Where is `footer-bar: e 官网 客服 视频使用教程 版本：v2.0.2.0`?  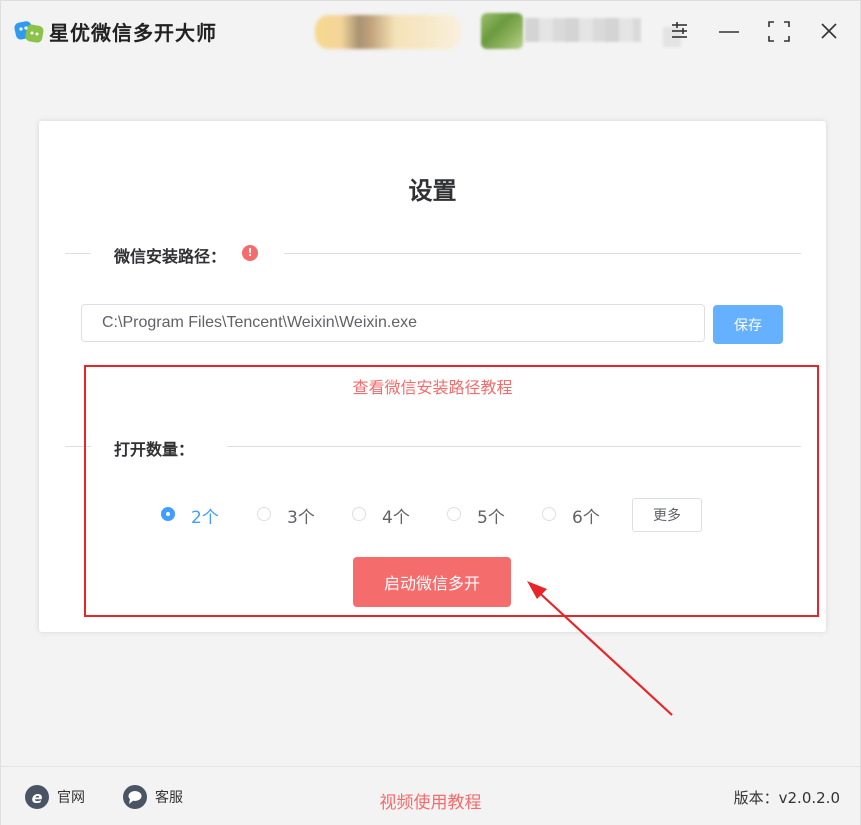
footer-bar: e 官网 客服 视频使用教程 版本：v2.0.2.0 is located at coordinates (430, 795).